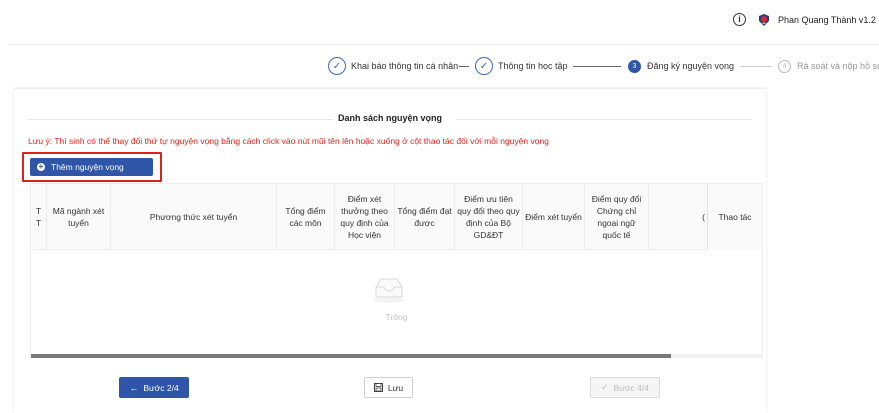  I want to click on step-label: Thông tin học tập, so click(533, 66).